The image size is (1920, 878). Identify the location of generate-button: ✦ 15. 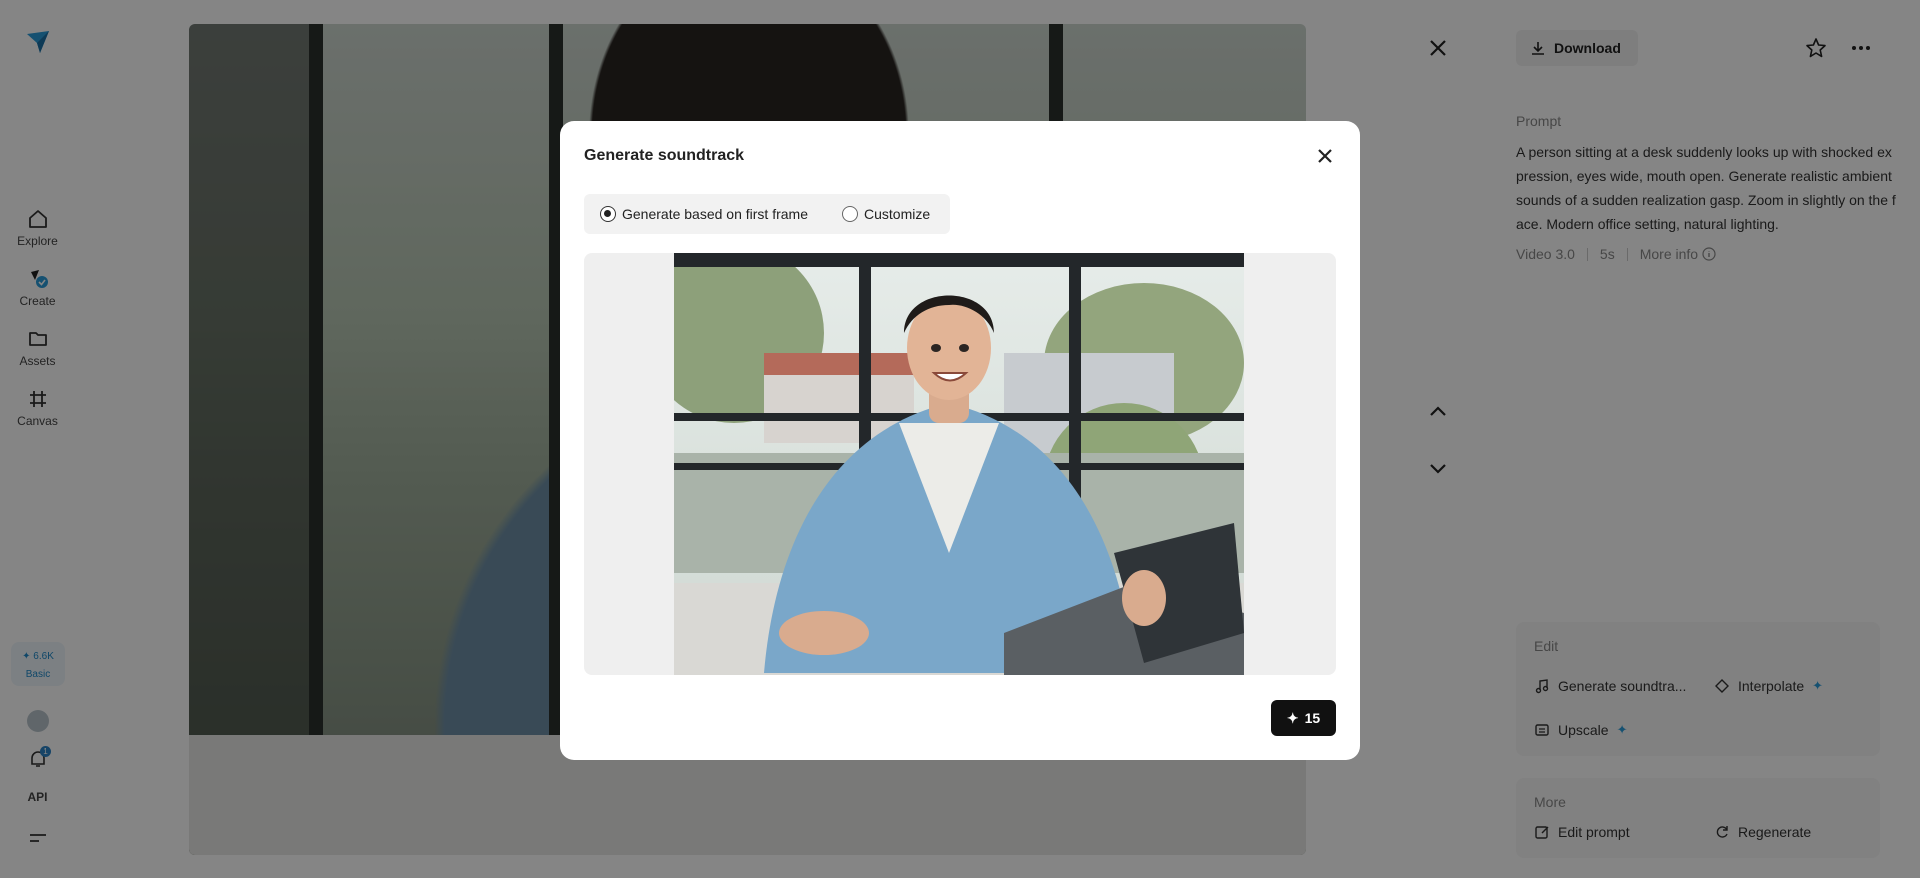
(1303, 718).